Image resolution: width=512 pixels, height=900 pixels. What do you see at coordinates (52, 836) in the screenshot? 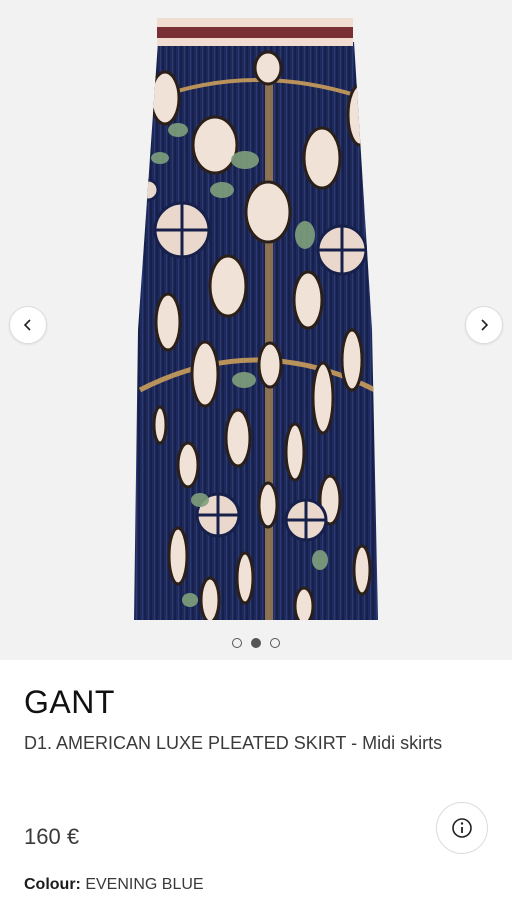
I see `product-price: 160 €` at bounding box center [52, 836].